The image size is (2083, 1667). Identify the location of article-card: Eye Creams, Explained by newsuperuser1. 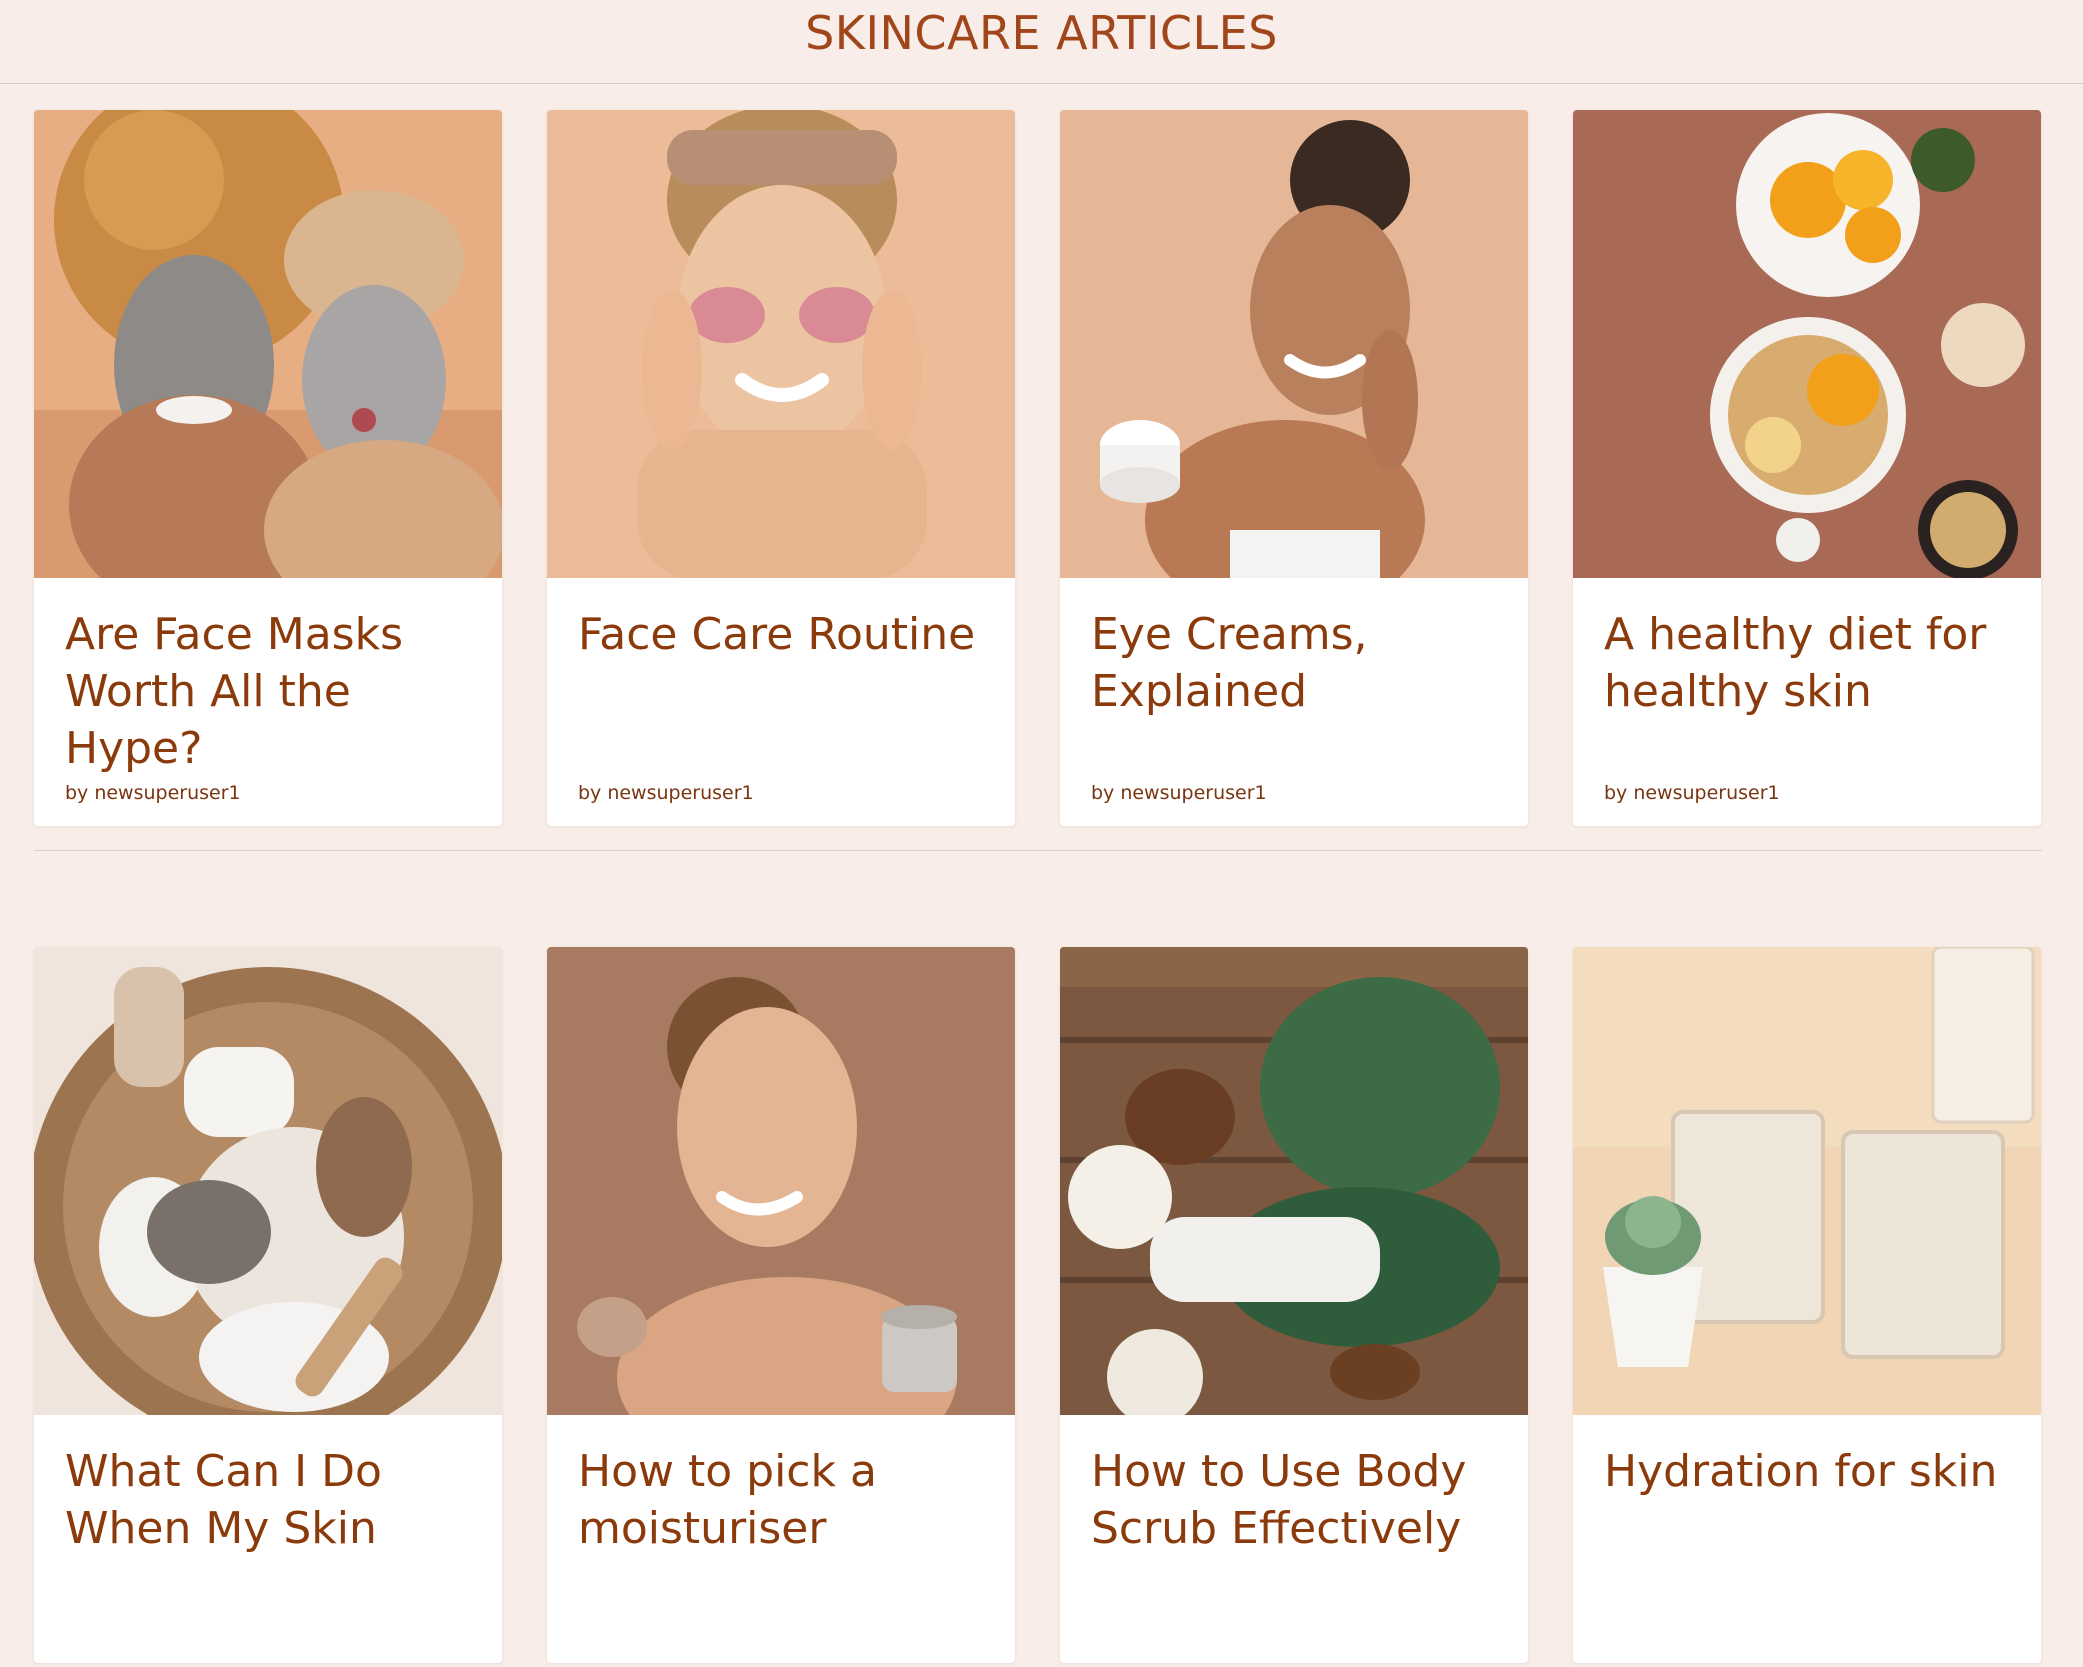
(1294, 468).